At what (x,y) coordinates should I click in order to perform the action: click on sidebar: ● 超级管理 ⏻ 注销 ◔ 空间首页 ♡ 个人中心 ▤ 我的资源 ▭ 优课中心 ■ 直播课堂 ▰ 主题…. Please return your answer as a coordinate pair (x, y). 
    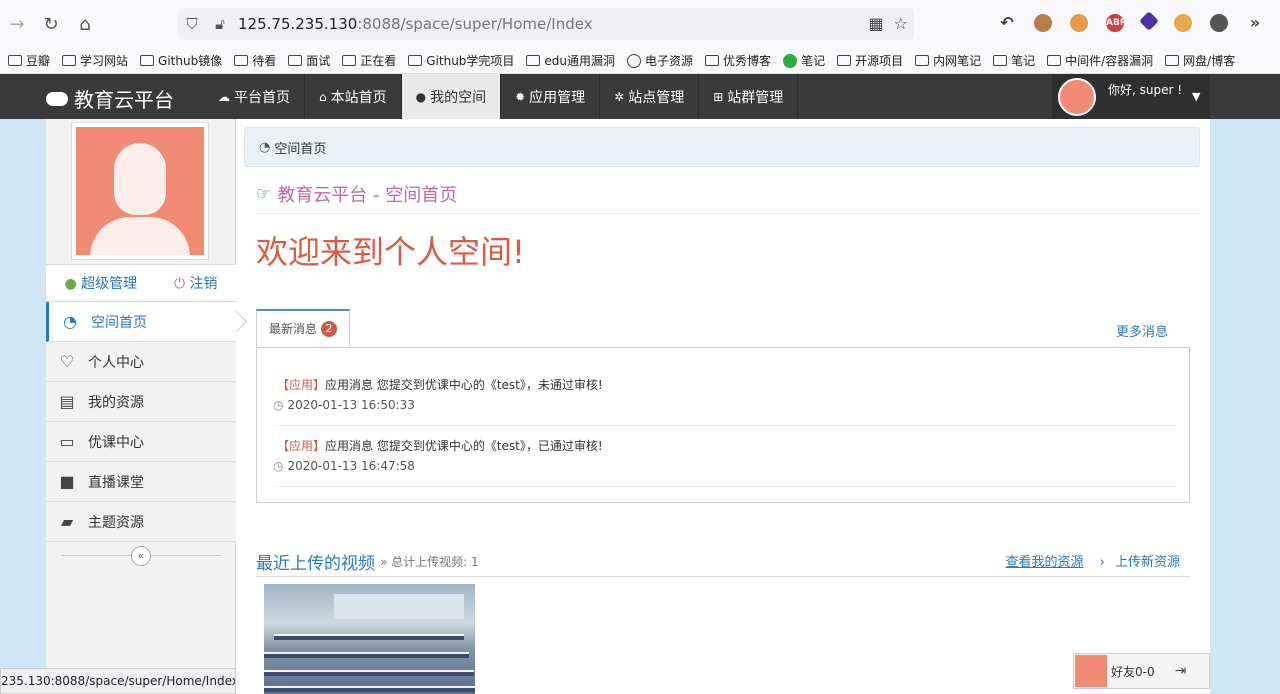
    Looking at the image, I should click on (141, 406).